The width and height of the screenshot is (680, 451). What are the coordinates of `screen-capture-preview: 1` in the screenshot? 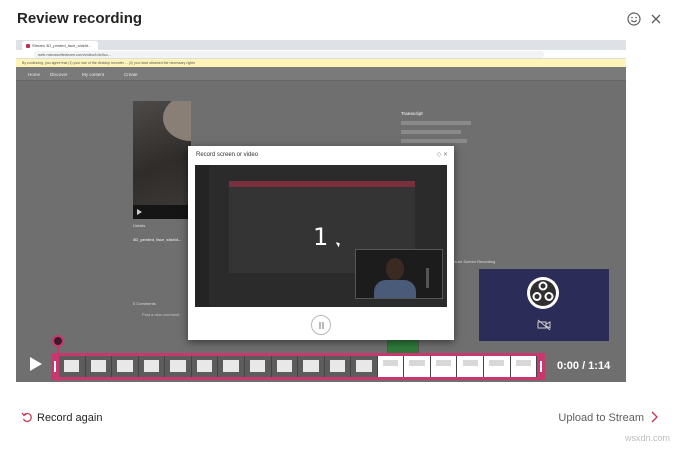 It's located at (321, 236).